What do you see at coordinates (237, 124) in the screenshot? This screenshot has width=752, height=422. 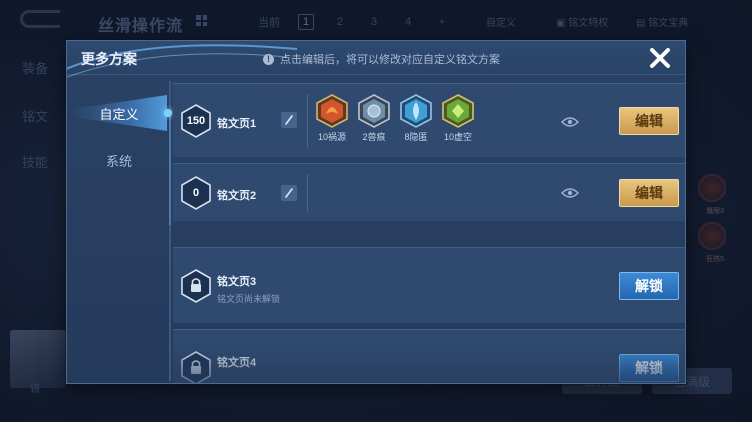 I see `page-name: 铭文页1` at bounding box center [237, 124].